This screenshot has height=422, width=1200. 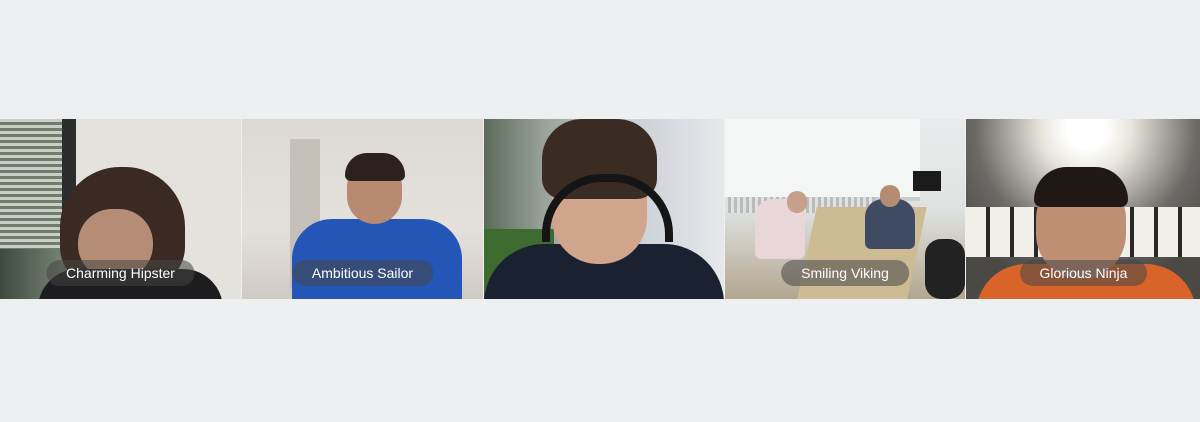 What do you see at coordinates (1083, 209) in the screenshot?
I see `video-tile-glorious-ninja: Glorious Ninja` at bounding box center [1083, 209].